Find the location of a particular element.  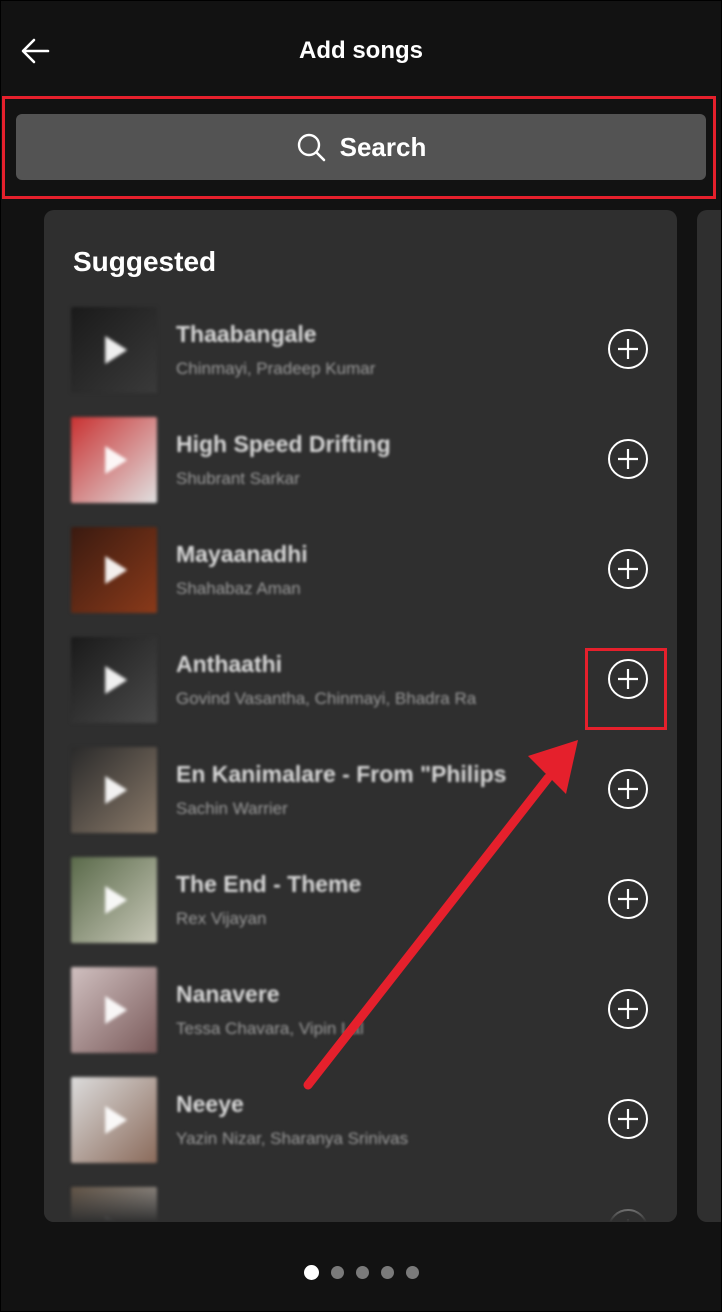

song-artist: Shahabaz Aman is located at coordinates (238, 588).